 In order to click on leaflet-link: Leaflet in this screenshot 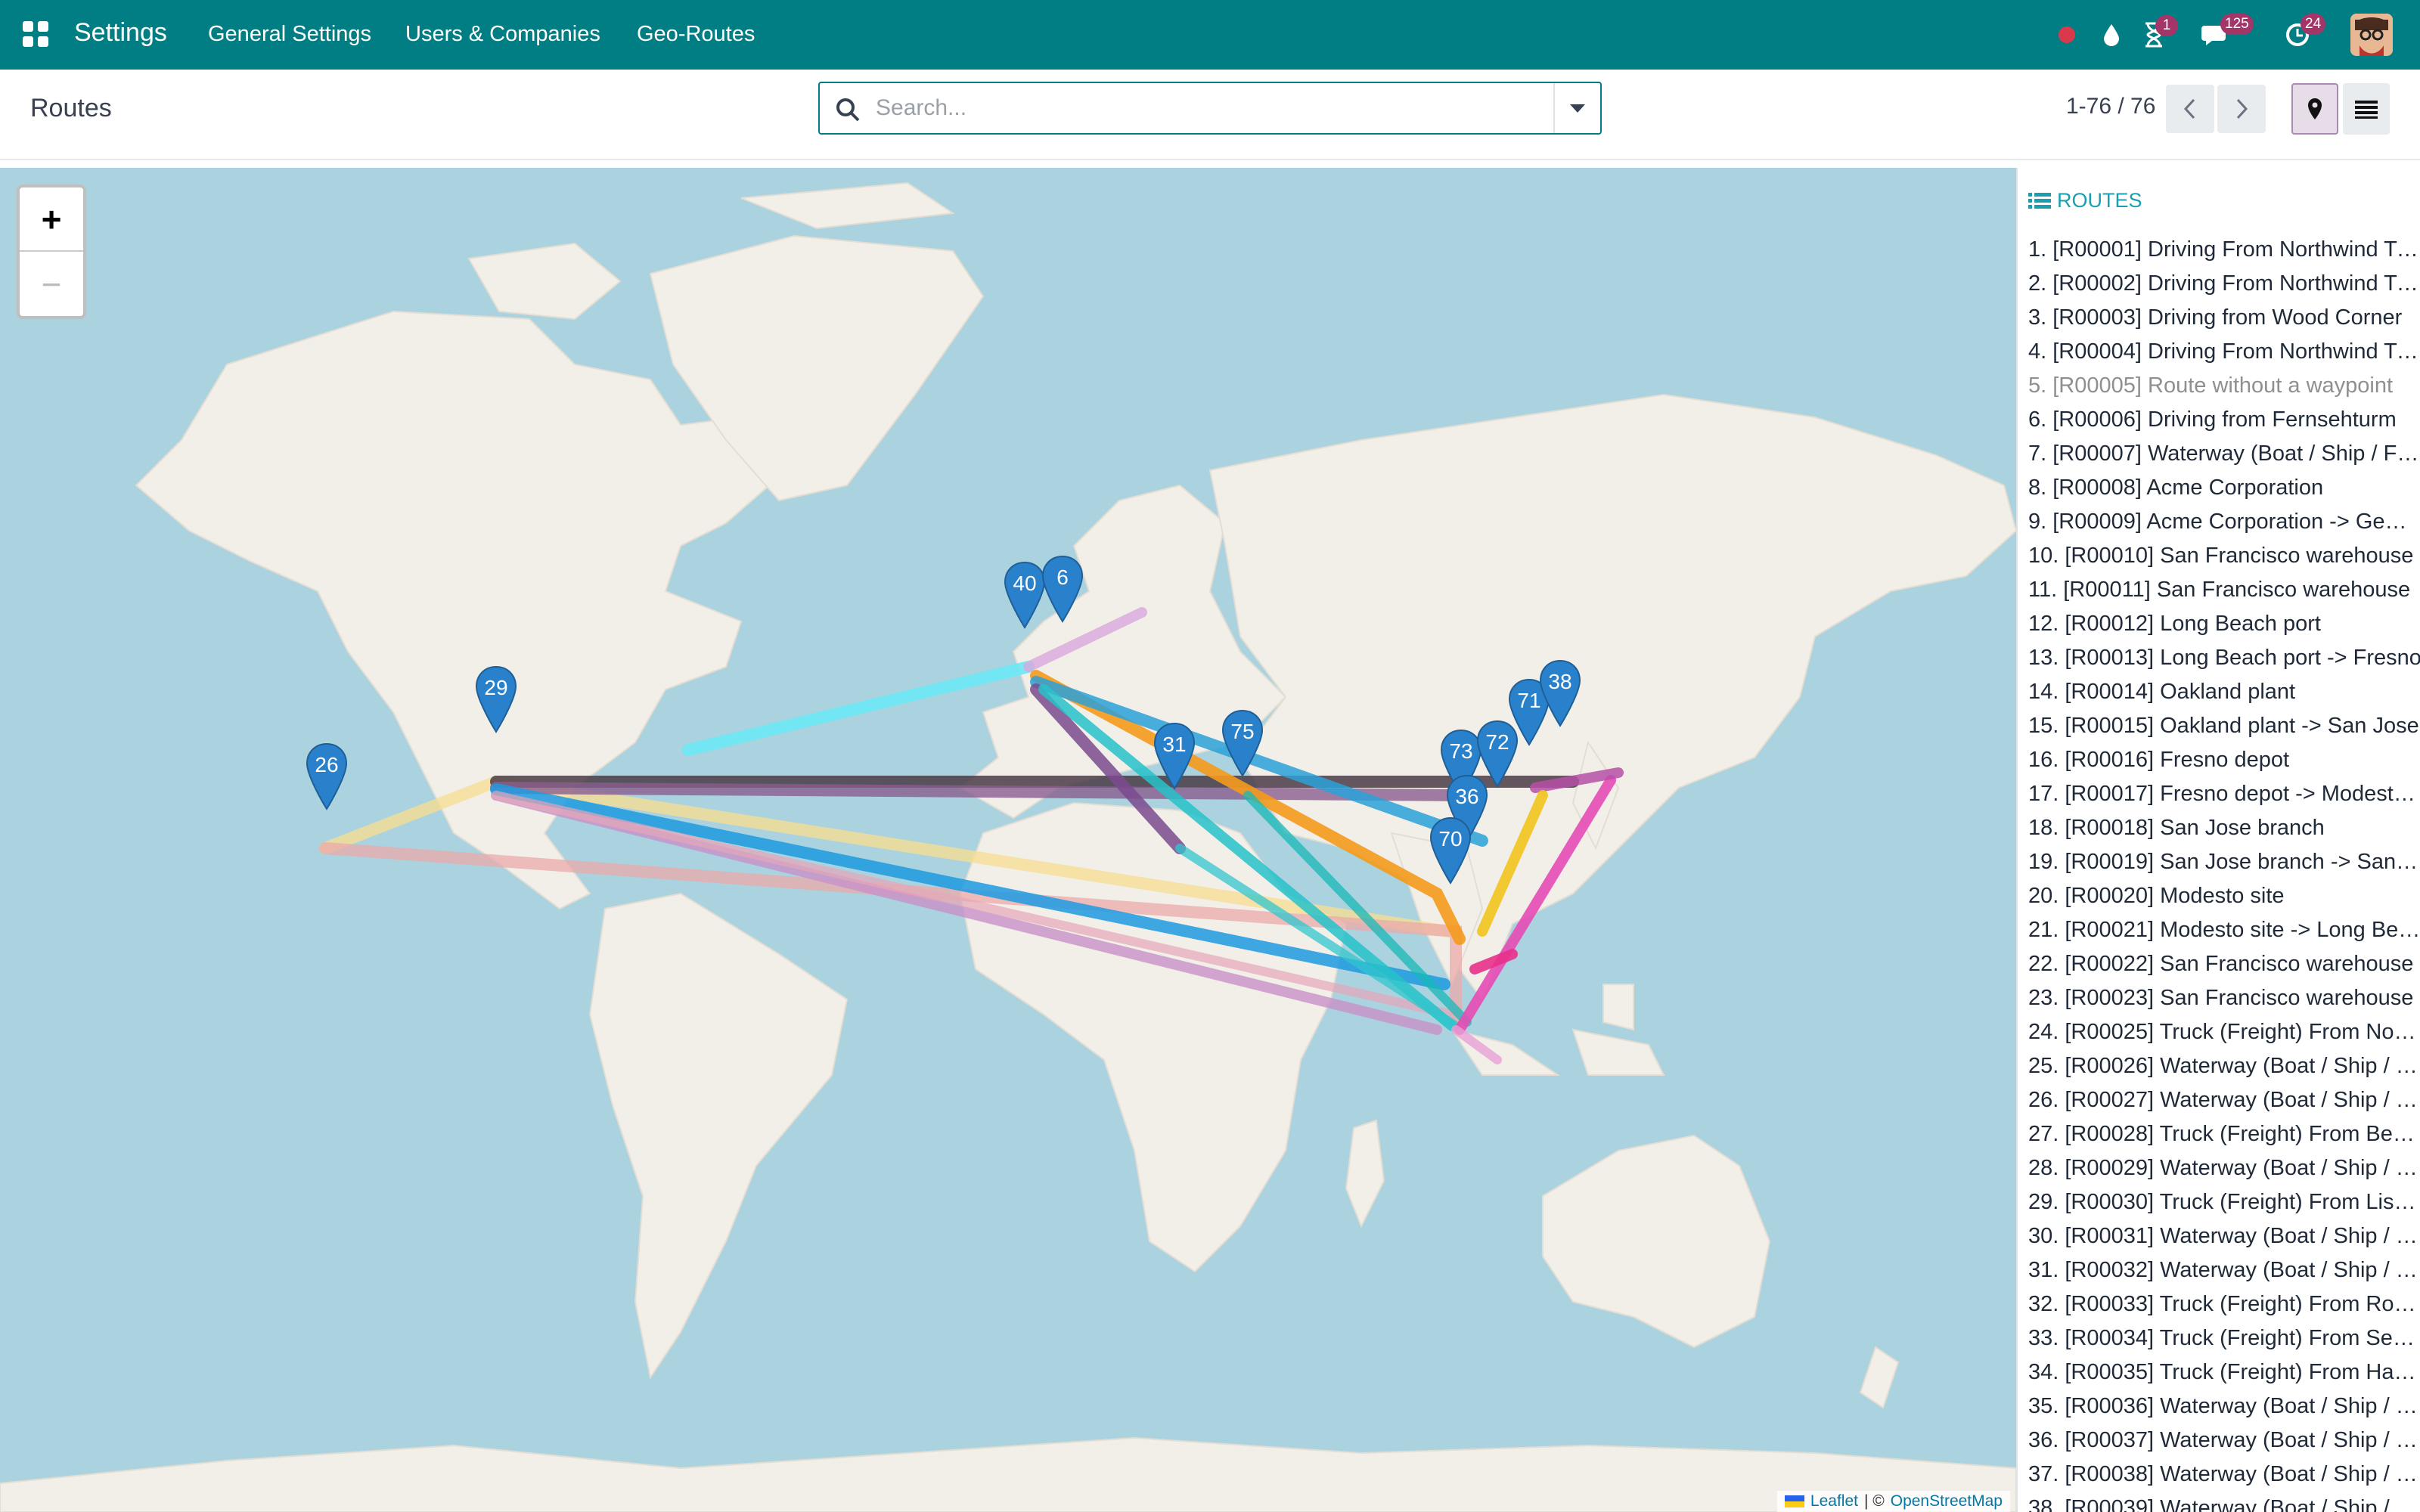, I will do `click(1834, 1501)`.